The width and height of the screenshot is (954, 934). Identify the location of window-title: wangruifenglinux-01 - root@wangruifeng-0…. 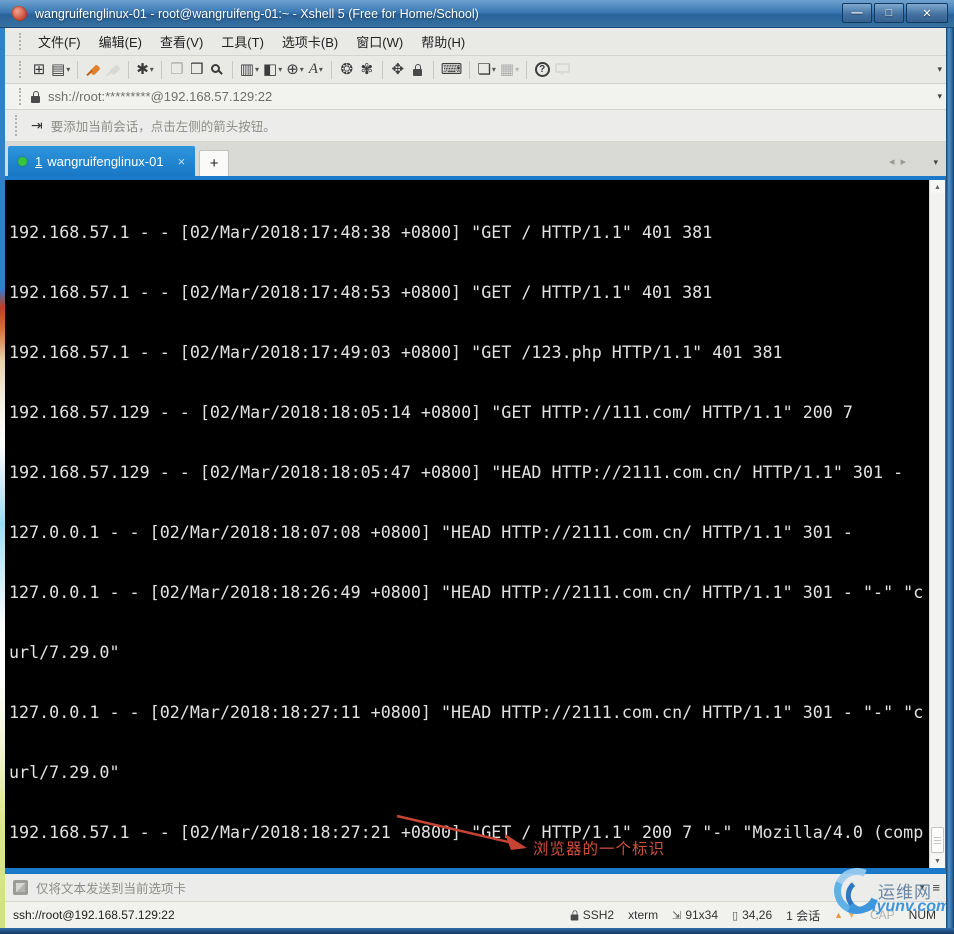
(257, 13).